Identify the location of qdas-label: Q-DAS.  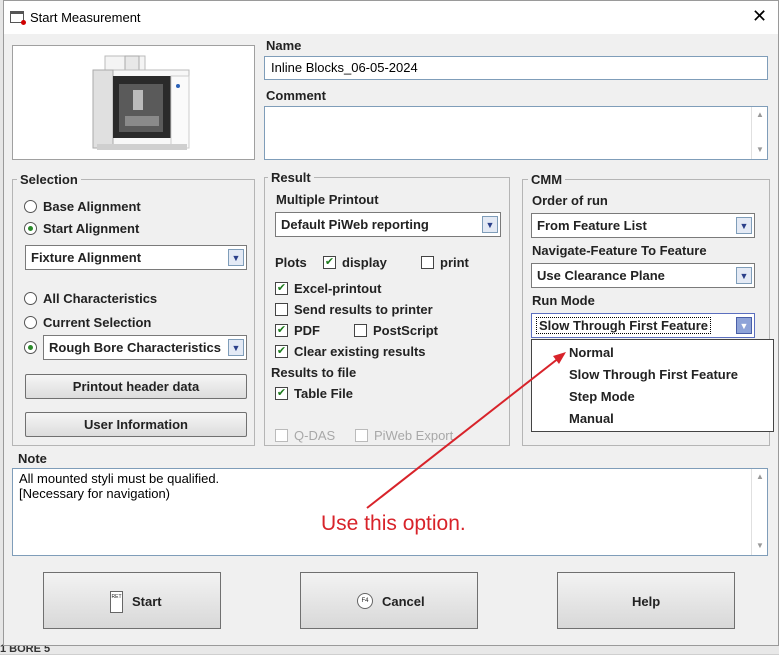
(315, 435).